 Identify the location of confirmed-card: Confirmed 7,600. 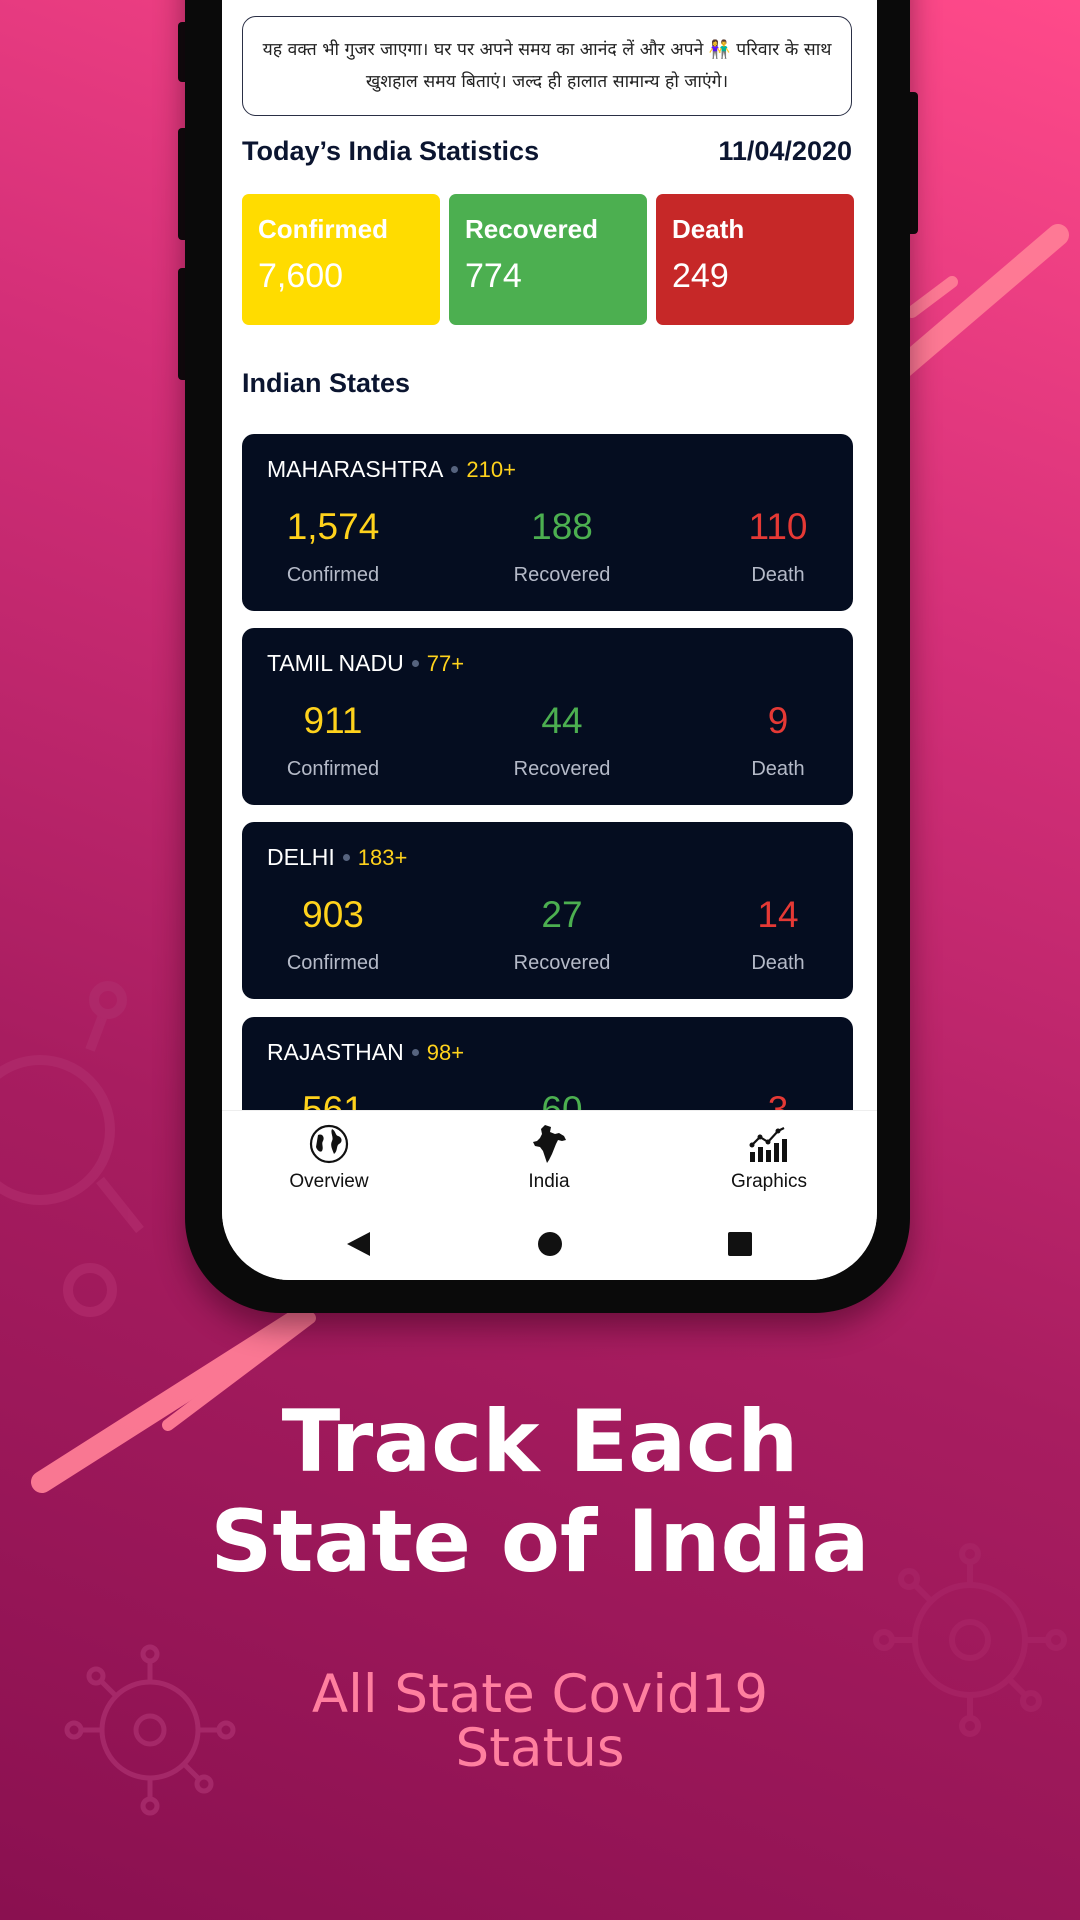
(341, 259).